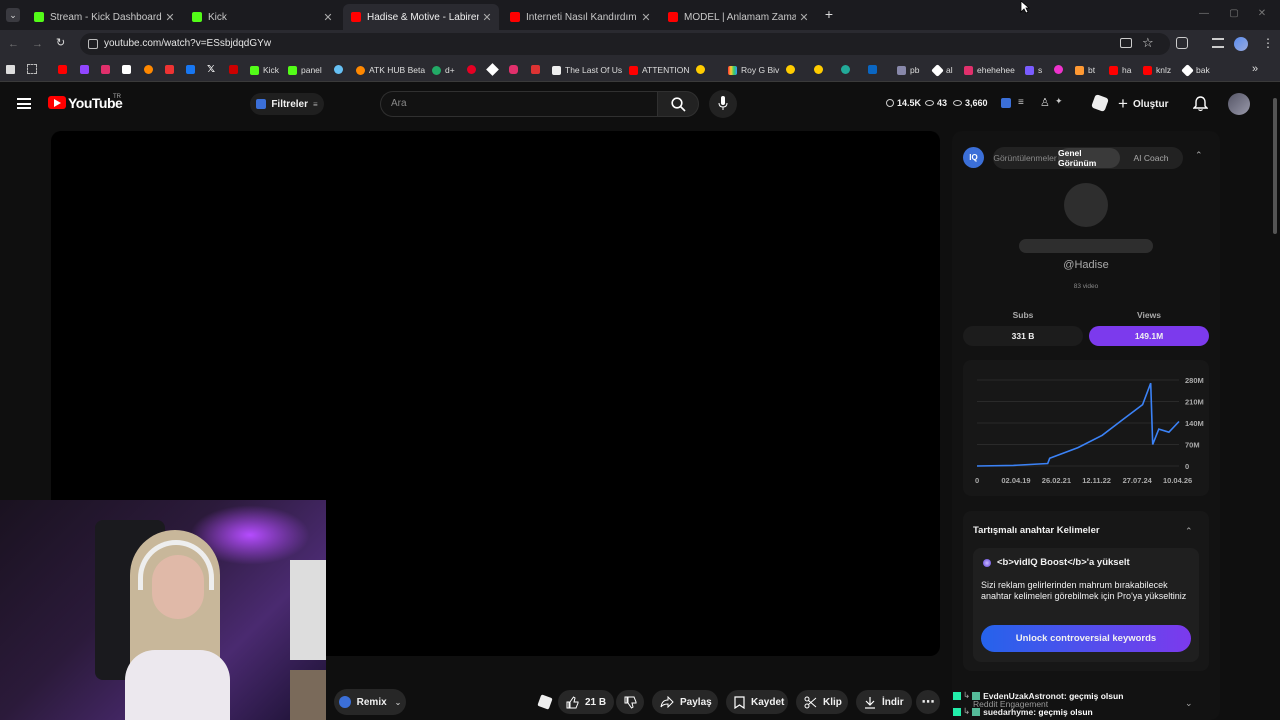 Image resolution: width=1280 pixels, height=720 pixels. Describe the element at coordinates (211, 69) in the screenshot. I see `bookmark-icon: 𝕏` at that location.